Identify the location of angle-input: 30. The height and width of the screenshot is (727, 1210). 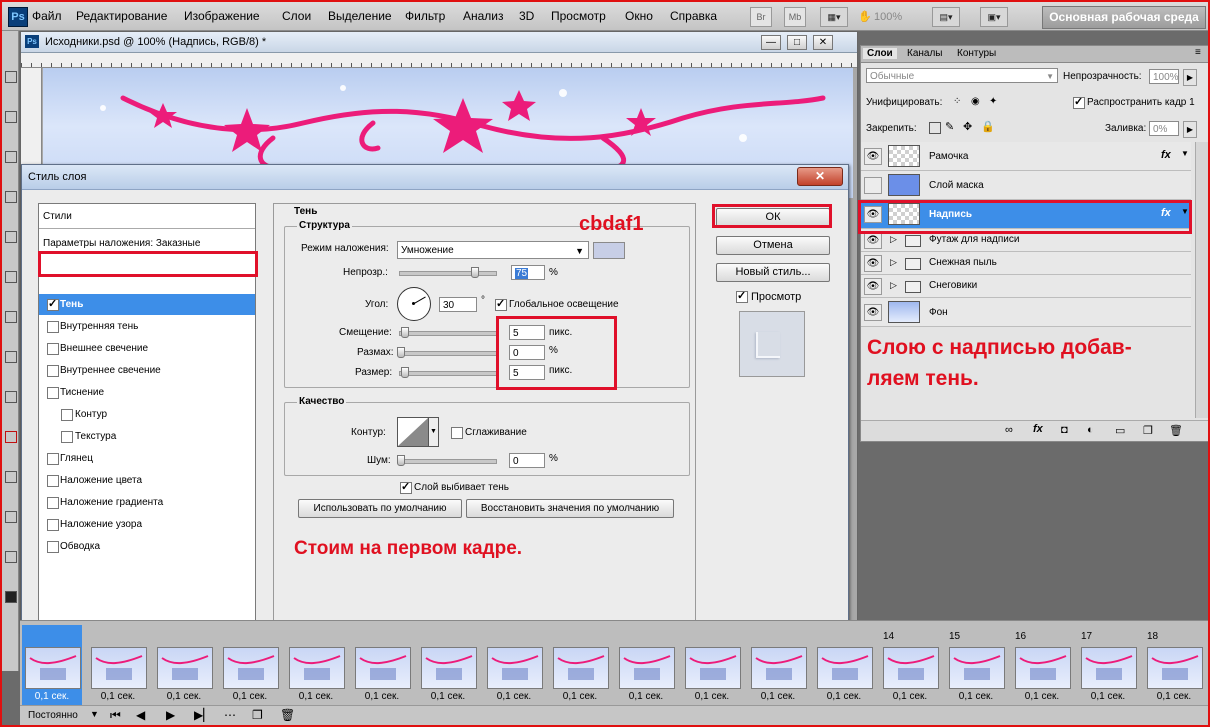
(458, 304).